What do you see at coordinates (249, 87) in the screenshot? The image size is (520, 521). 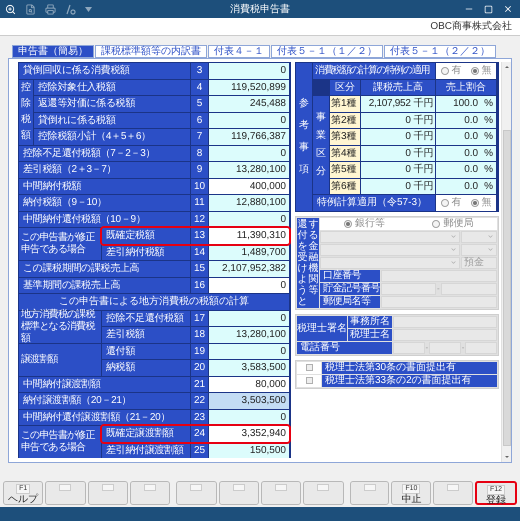 I see `amount-cell: 119,520,899` at bounding box center [249, 87].